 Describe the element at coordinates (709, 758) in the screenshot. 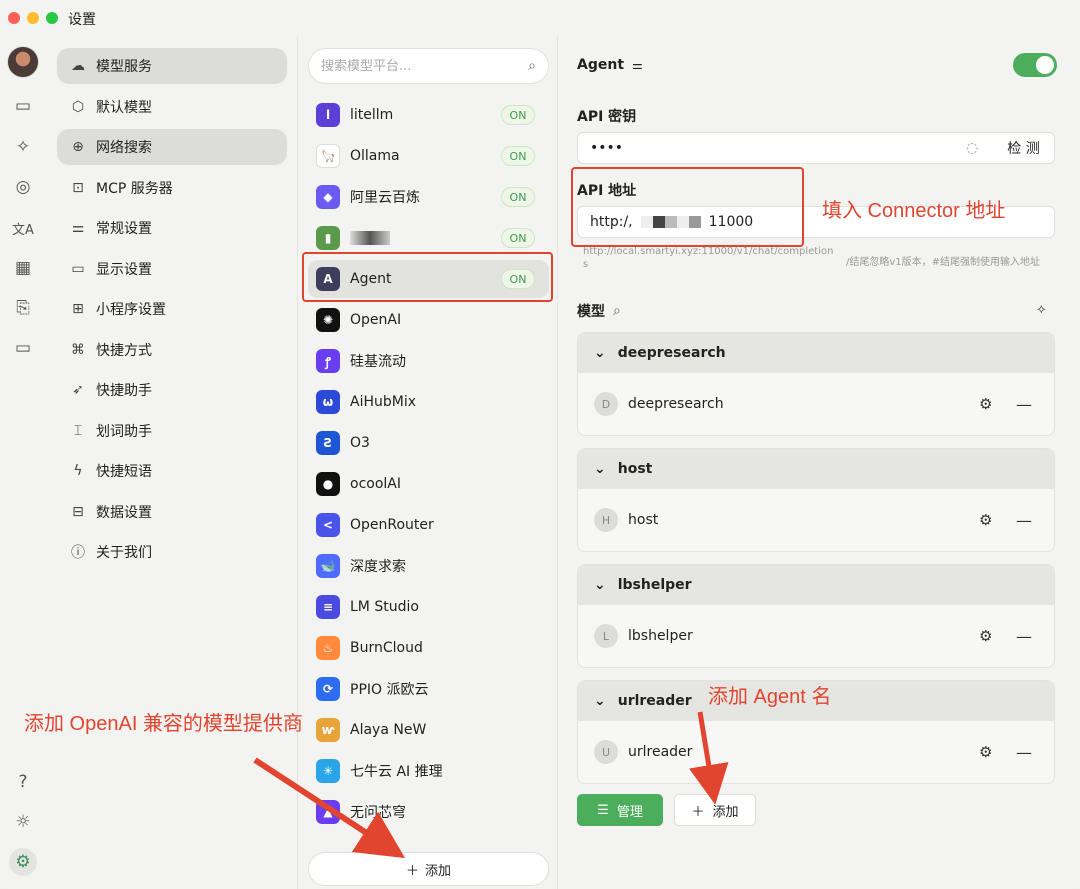

I see `annotation-arrow-add` at that location.